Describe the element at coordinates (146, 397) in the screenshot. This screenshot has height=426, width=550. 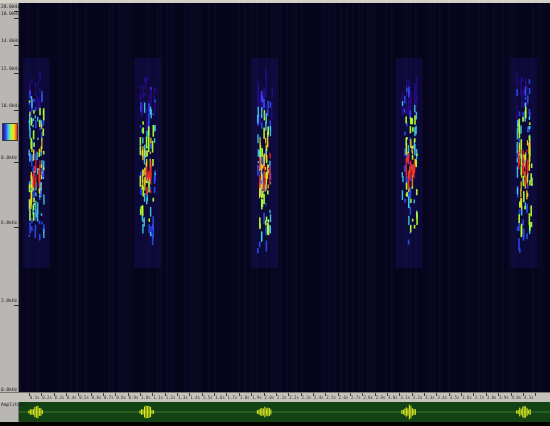
I see `ruler-label: 1.0s` at that location.